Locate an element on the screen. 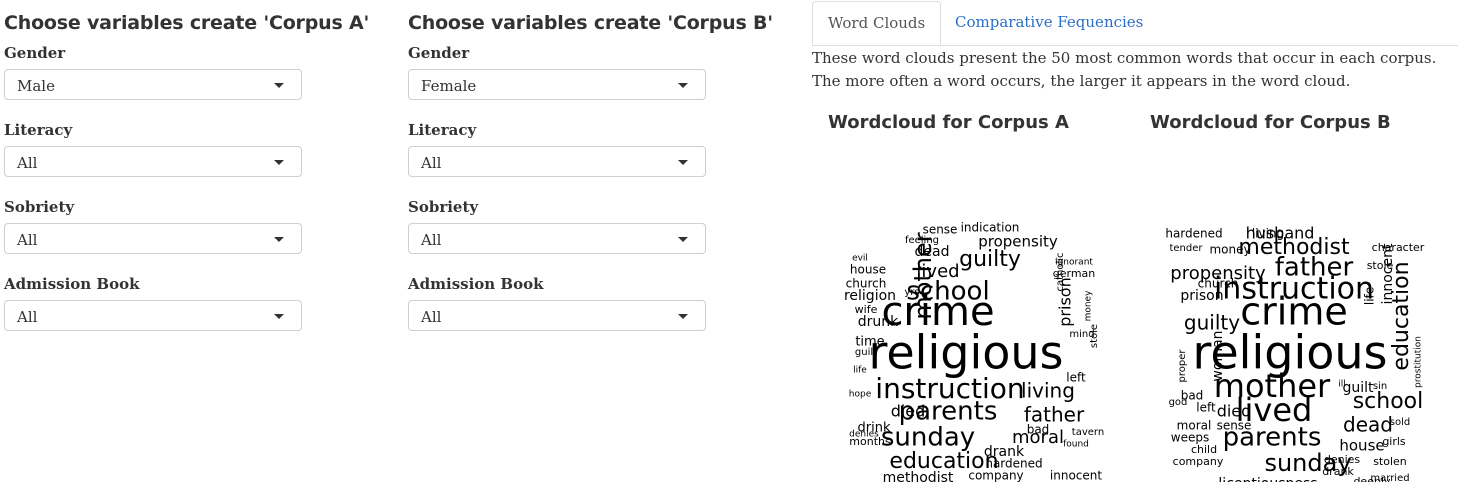  literacy-field-a: Literacy All is located at coordinates (159, 149).